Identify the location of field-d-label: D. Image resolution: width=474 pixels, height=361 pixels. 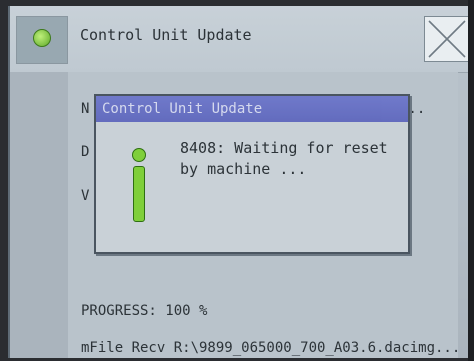
(85, 152).